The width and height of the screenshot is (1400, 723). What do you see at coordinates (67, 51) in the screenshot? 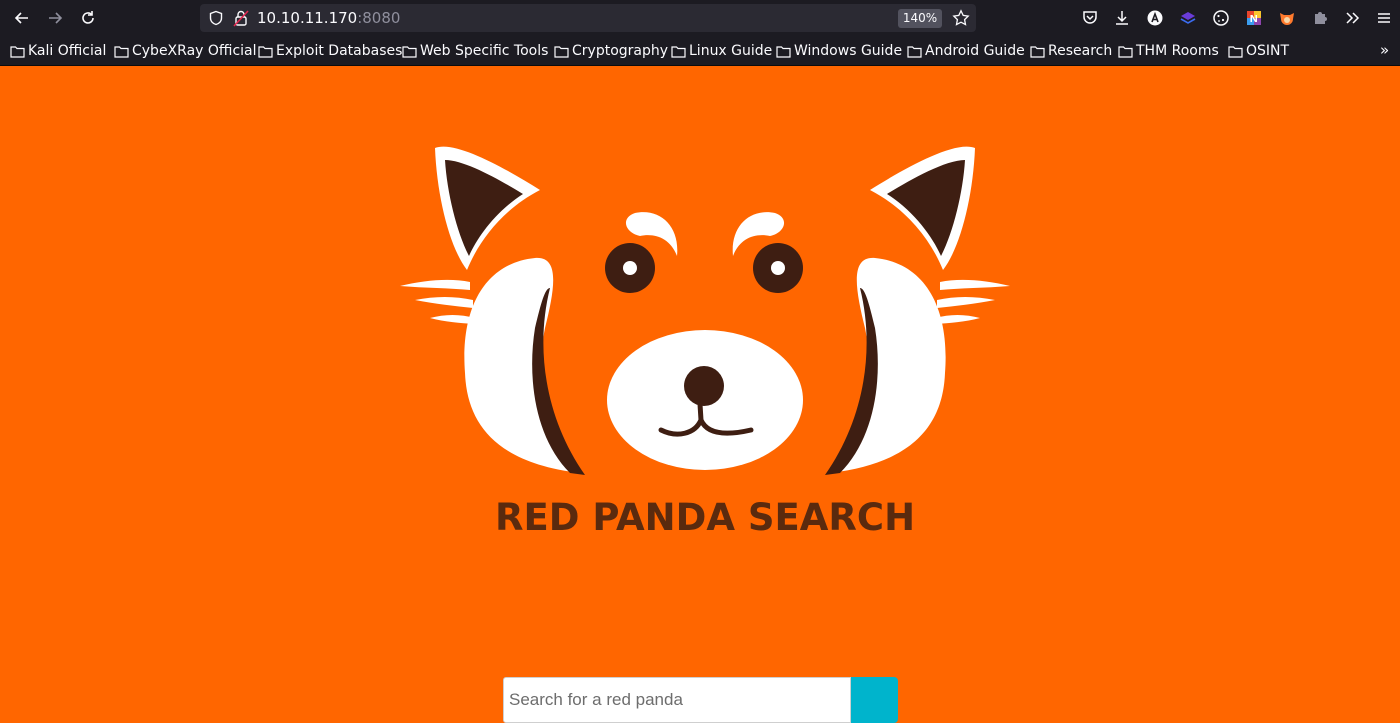
I see `bookmark-label: Kali Official` at bounding box center [67, 51].